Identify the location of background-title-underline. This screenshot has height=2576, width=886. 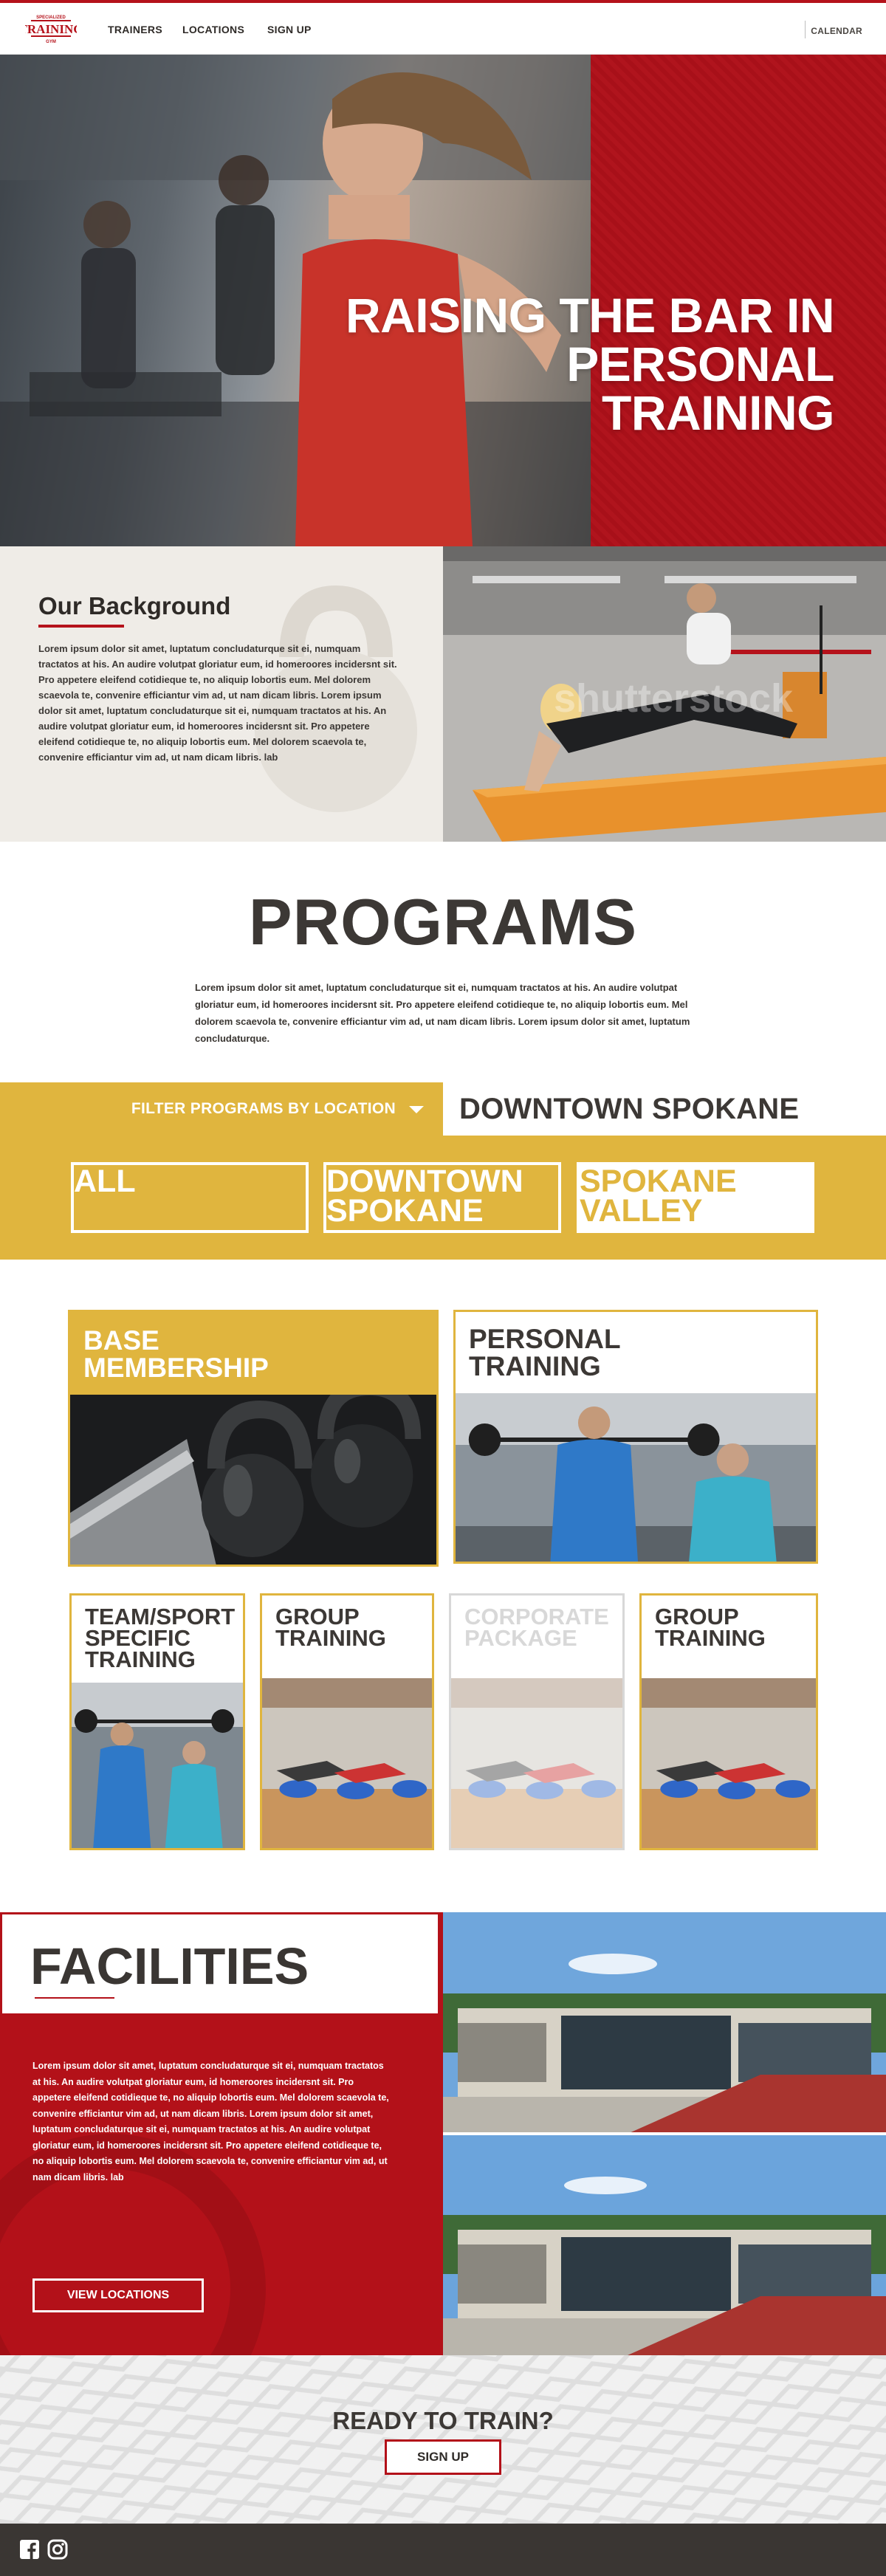
(81, 626).